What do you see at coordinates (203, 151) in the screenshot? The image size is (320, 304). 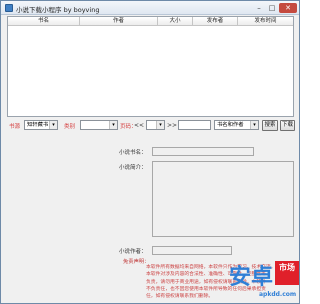 I see `novel-name-field` at bounding box center [203, 151].